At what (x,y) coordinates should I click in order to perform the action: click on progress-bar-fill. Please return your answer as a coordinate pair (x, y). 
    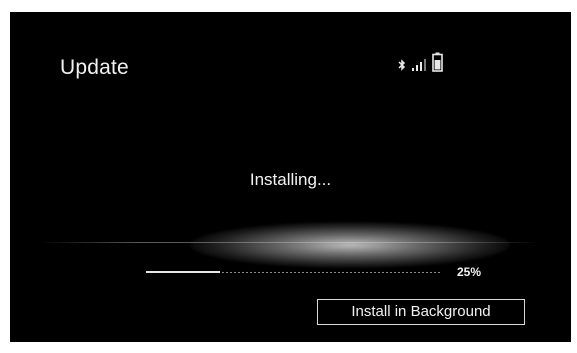
    Looking at the image, I should click on (183, 272).